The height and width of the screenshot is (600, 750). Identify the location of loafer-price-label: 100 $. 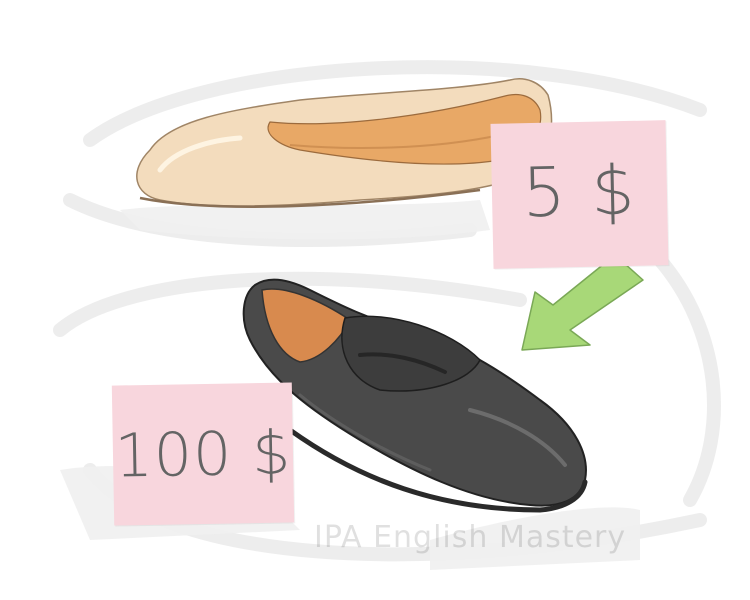
(203, 455).